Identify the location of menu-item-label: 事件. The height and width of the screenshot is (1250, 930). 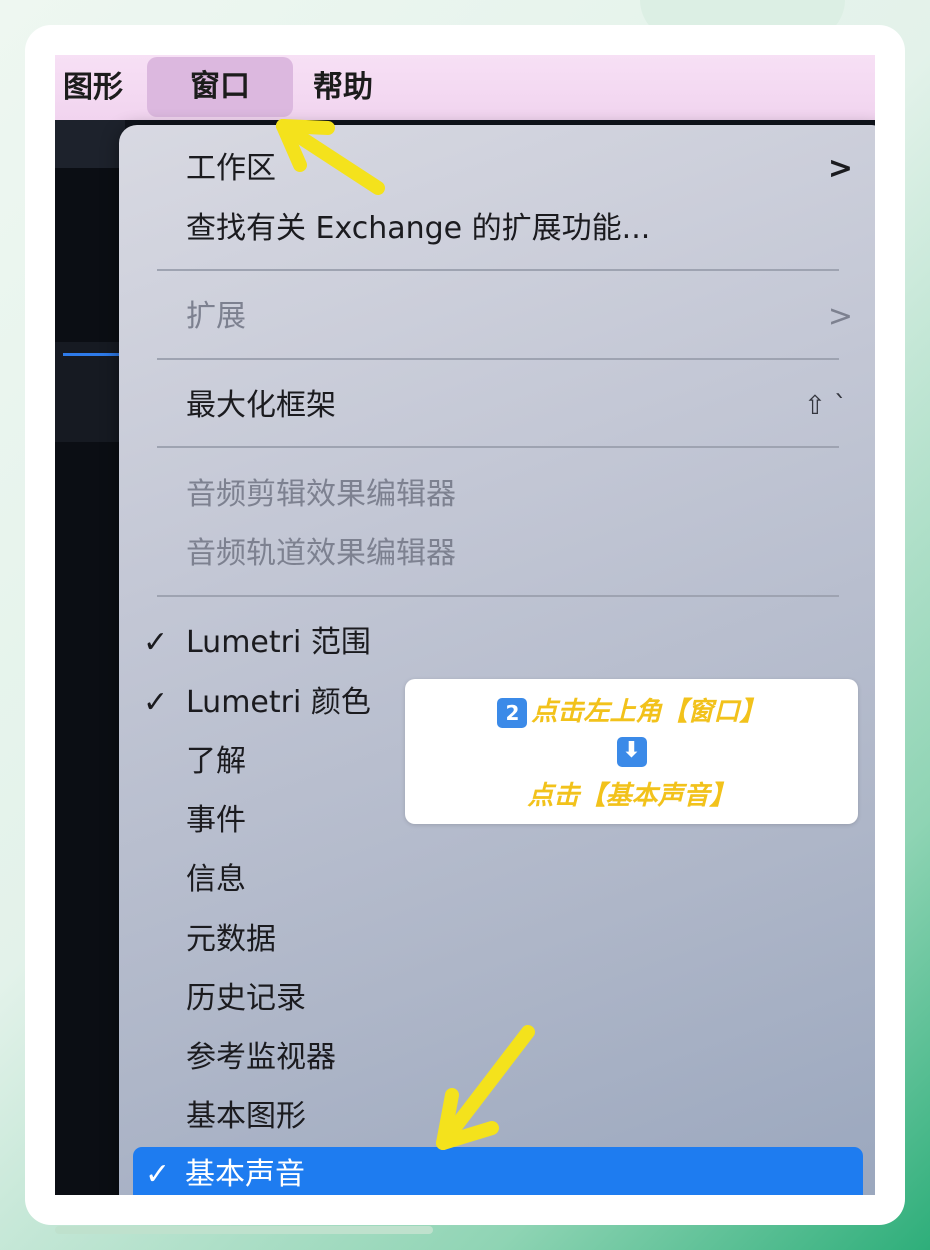
(216, 820).